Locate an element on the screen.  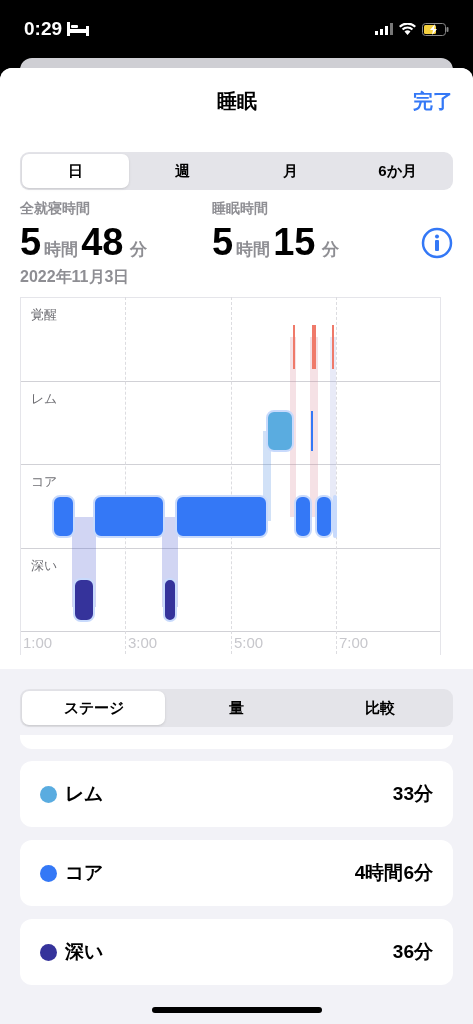
segment-tab: 週 is located at coordinates (183, 171).